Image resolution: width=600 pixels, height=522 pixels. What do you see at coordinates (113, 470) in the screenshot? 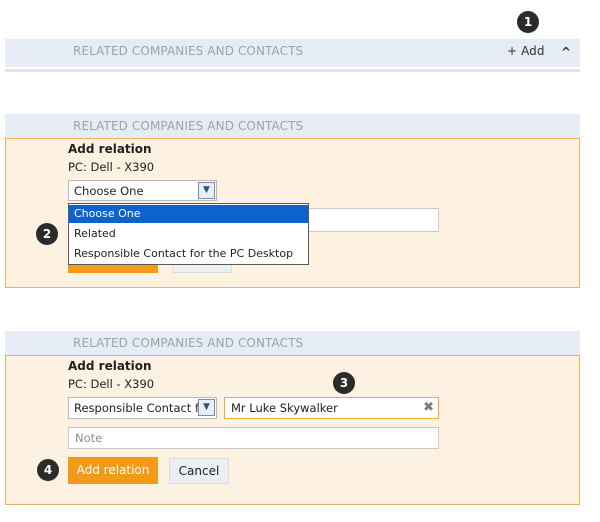
I see `add-relation-button: Add relation` at bounding box center [113, 470].